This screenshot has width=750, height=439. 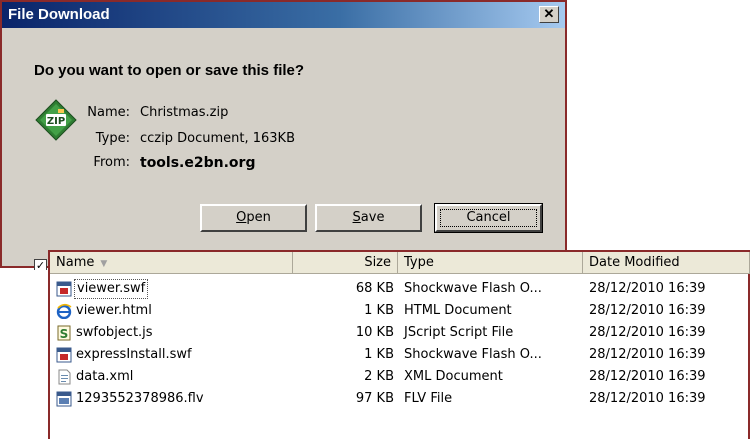 I want to click on save-accelerator: S, so click(x=356, y=217).